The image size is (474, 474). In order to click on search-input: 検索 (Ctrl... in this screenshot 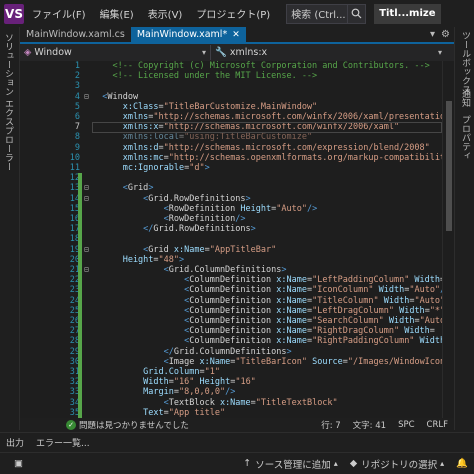, I will do `click(317, 13)`.